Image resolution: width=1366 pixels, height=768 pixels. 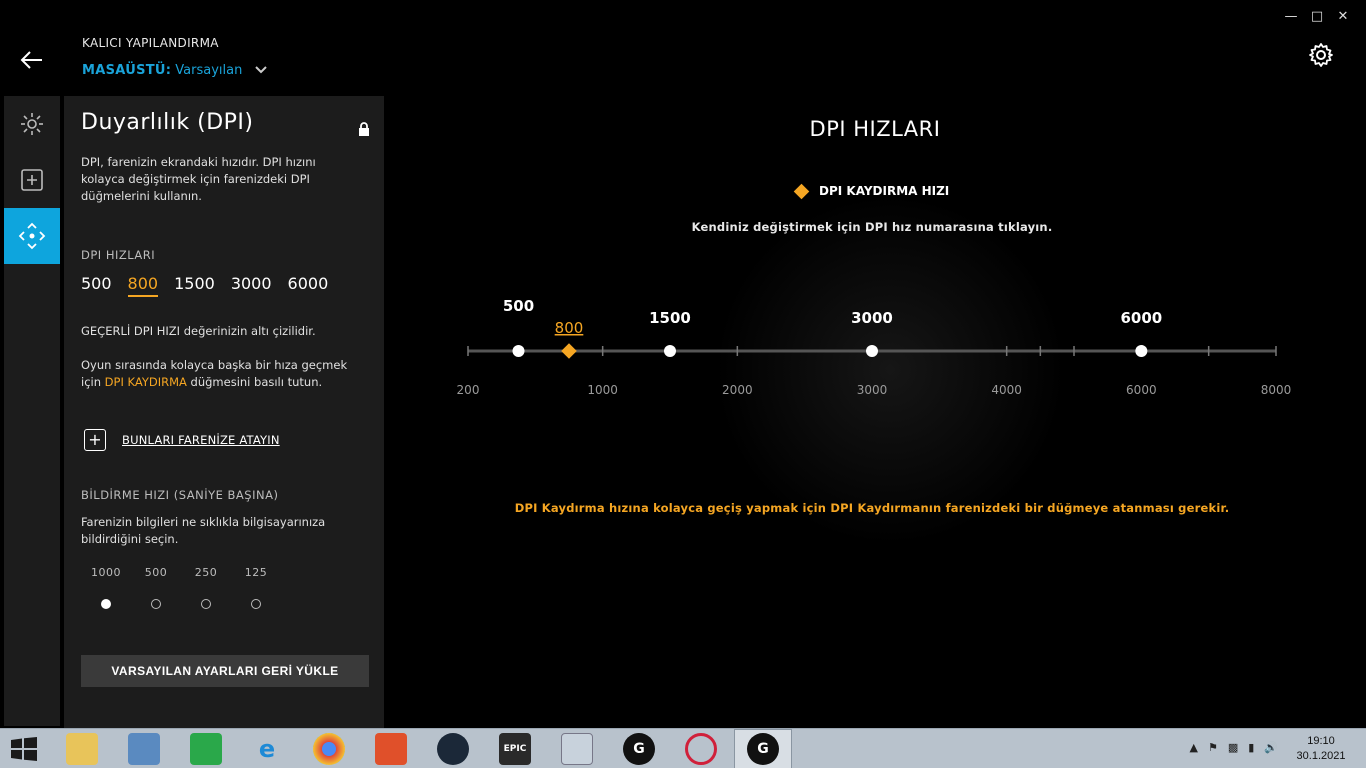 I want to click on dpi-move-icon, so click(x=32, y=236).